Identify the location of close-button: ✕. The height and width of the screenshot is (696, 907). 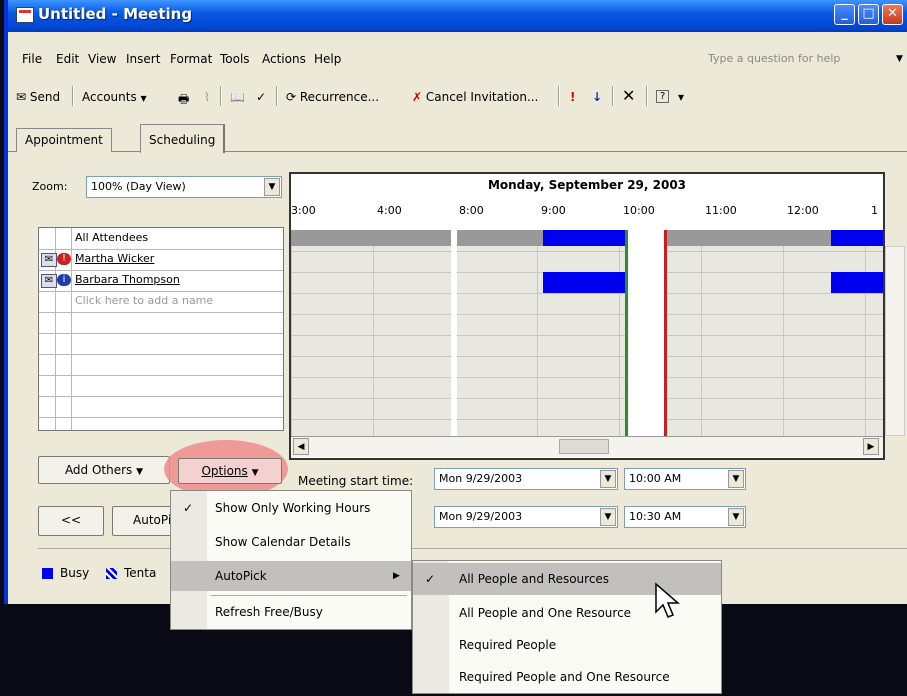
(892, 14).